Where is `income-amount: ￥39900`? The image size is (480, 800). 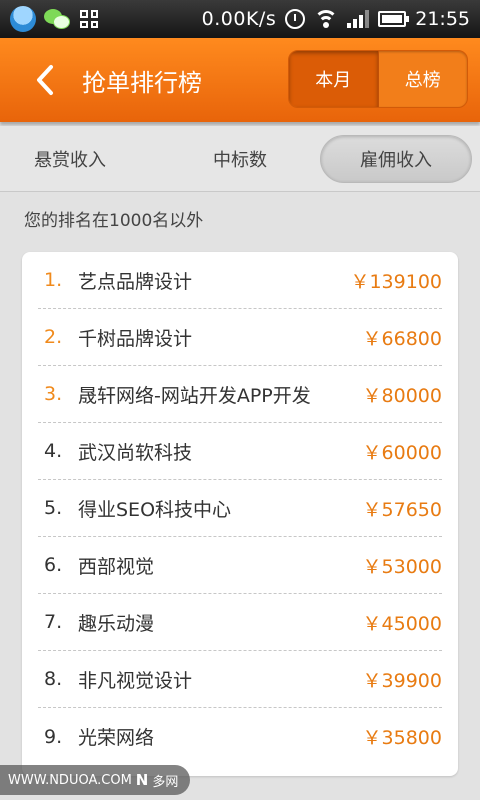 income-amount: ￥39900 is located at coordinates (402, 680).